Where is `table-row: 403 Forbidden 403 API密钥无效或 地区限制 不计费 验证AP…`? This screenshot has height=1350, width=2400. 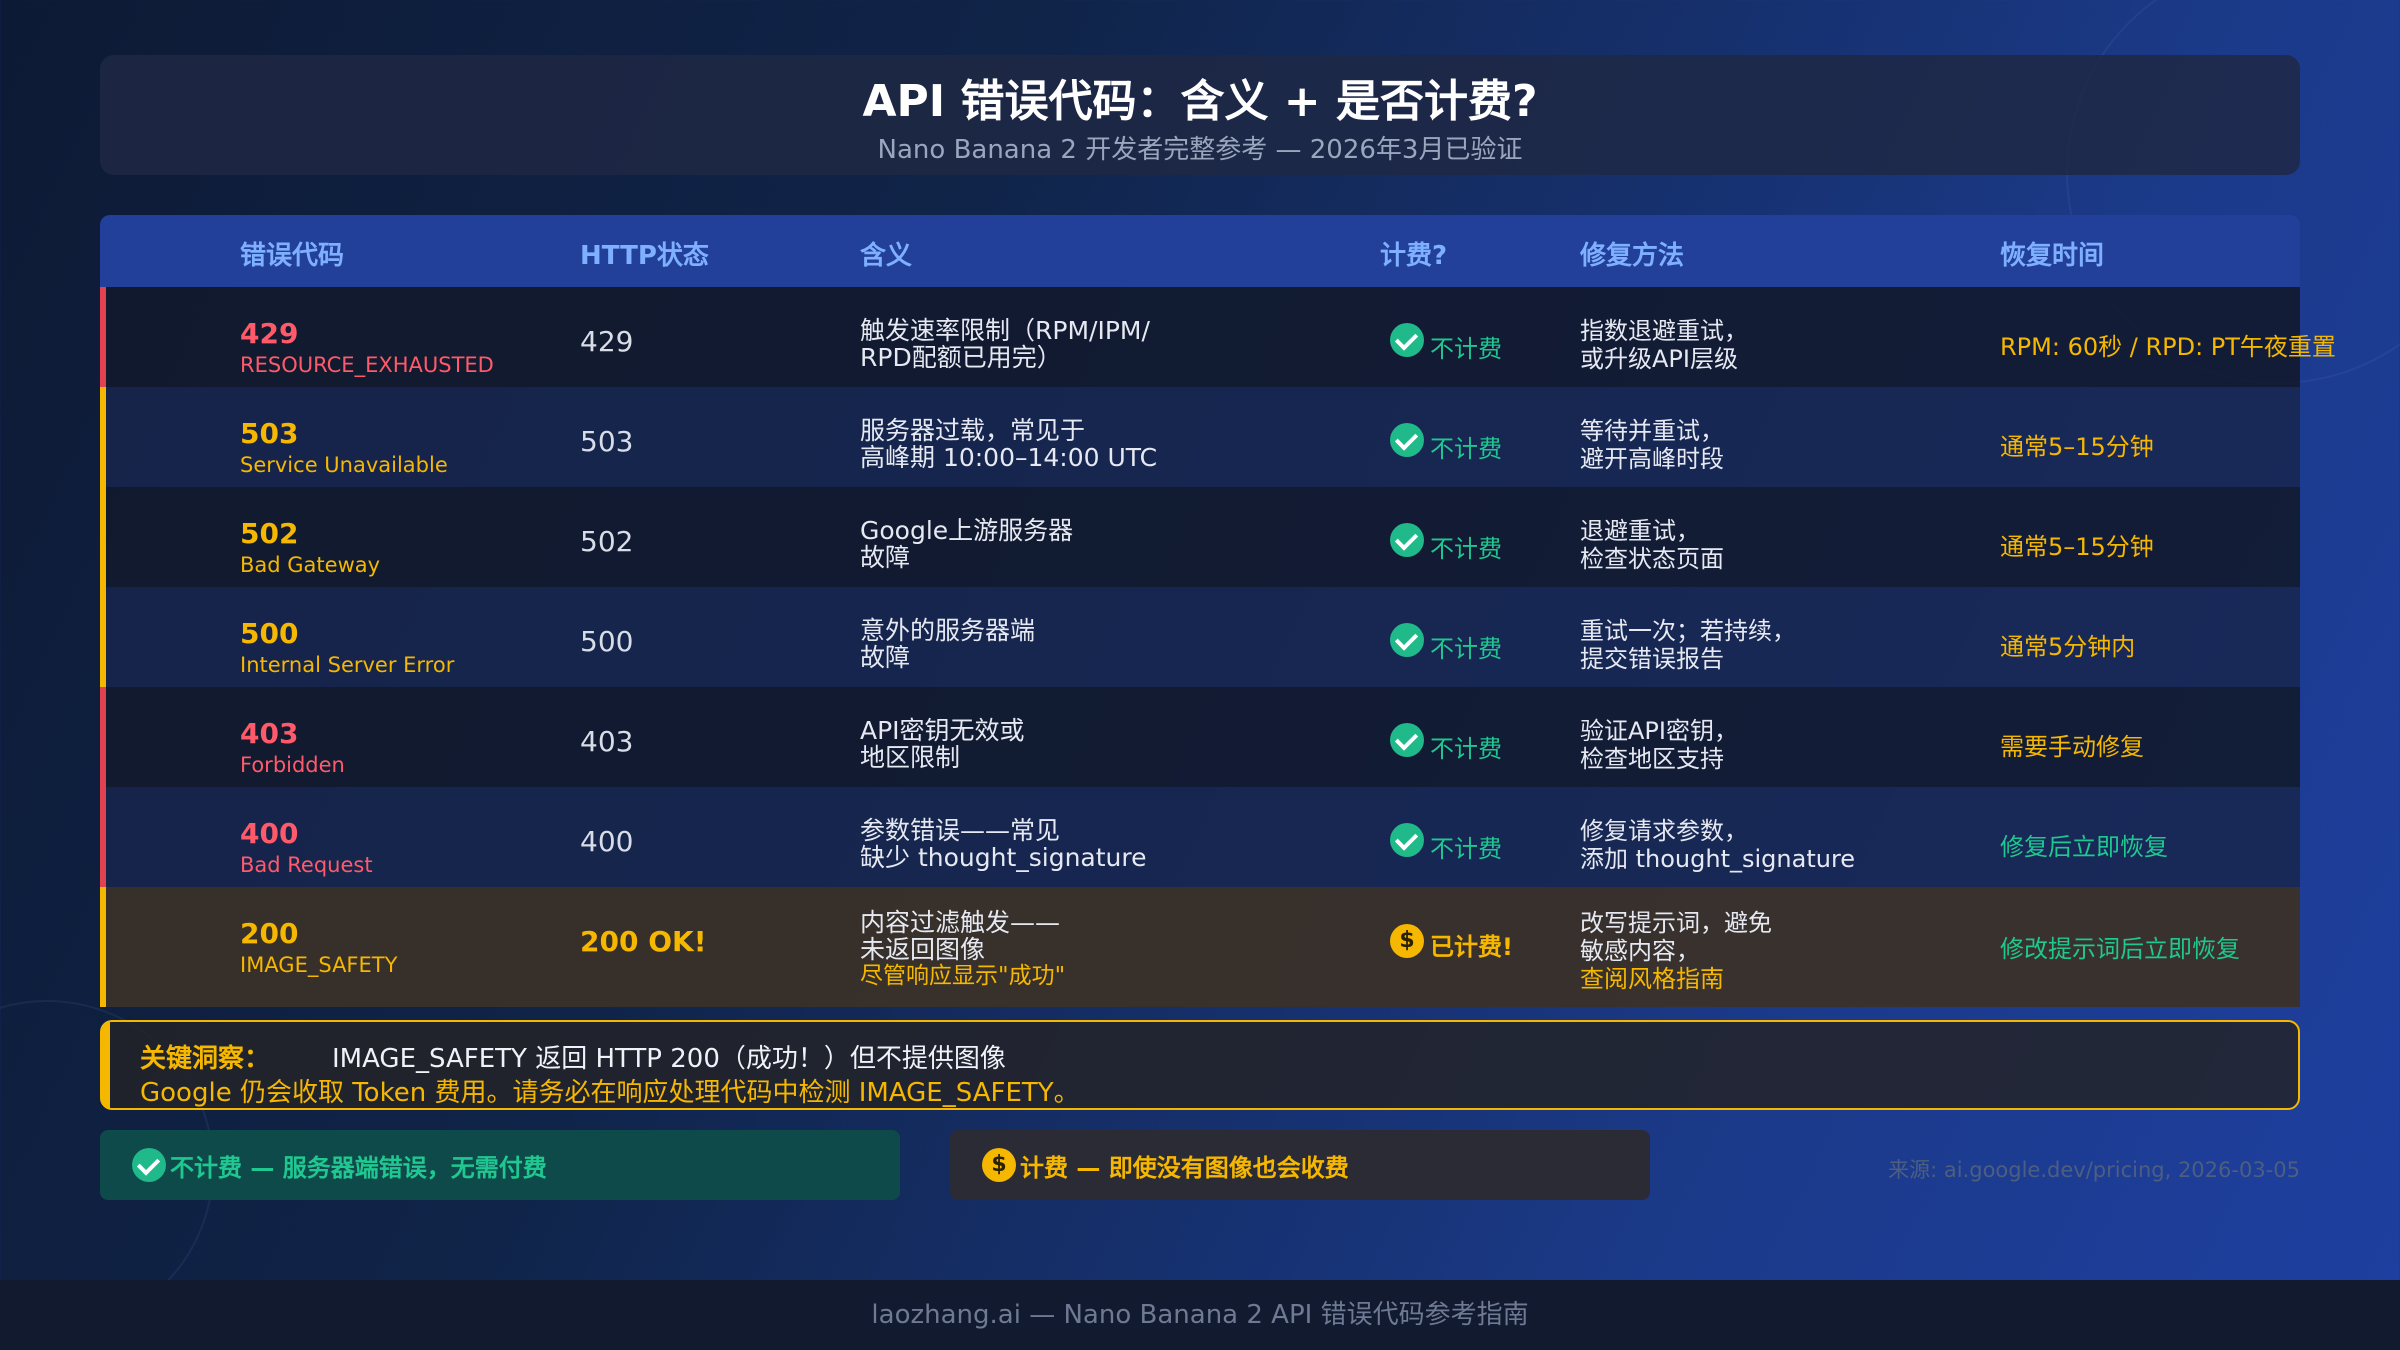 table-row: 403 Forbidden 403 API密钥无效或 地区限制 不计费 验证AP… is located at coordinates (1200, 737).